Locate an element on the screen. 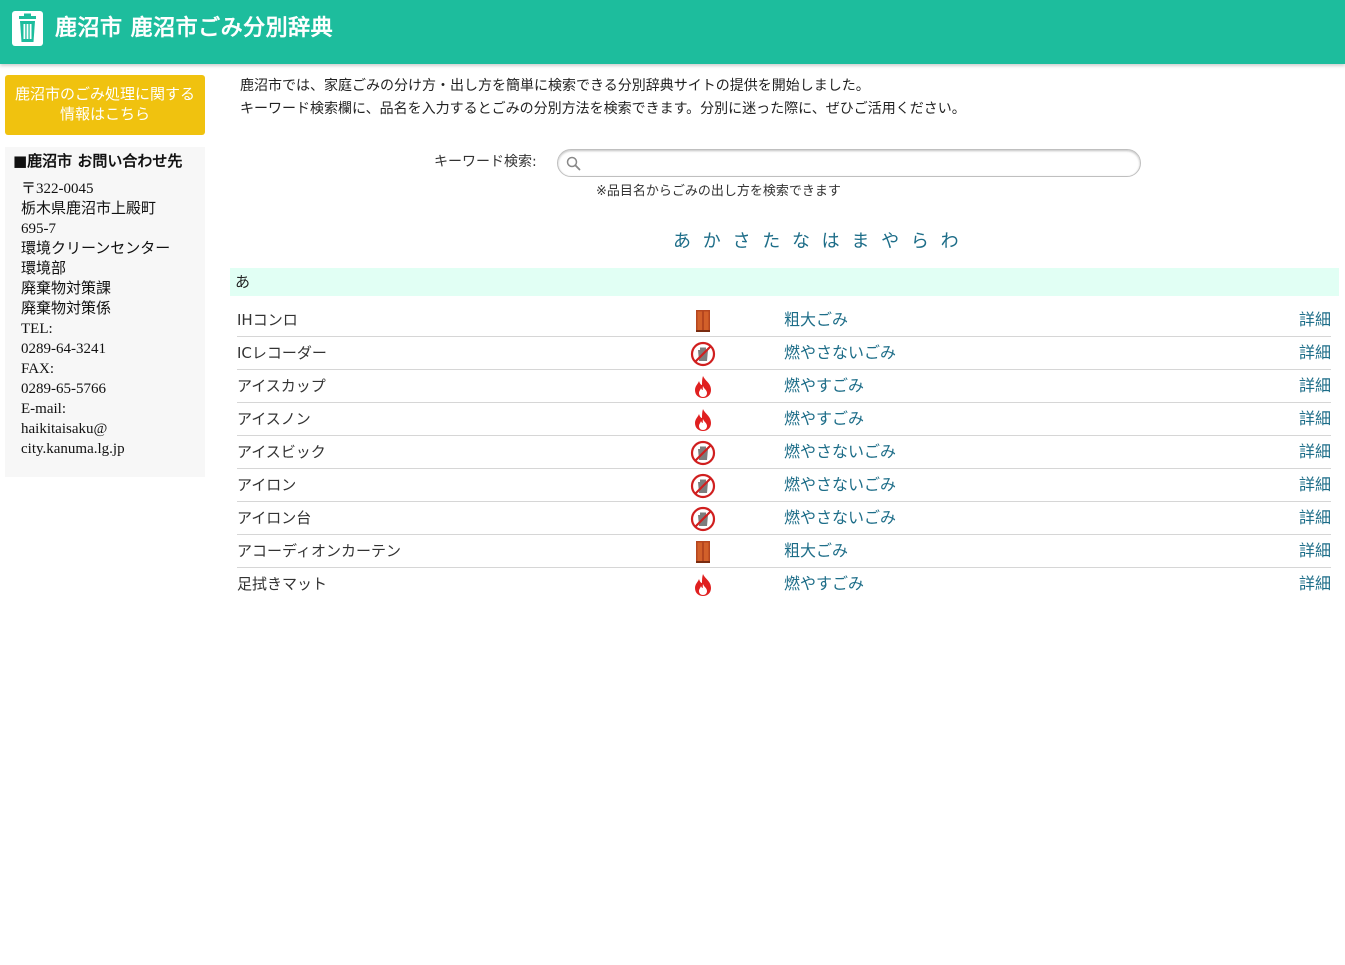  list-item: アイスカップ 燃やすごみ 詳細 is located at coordinates (784, 386).